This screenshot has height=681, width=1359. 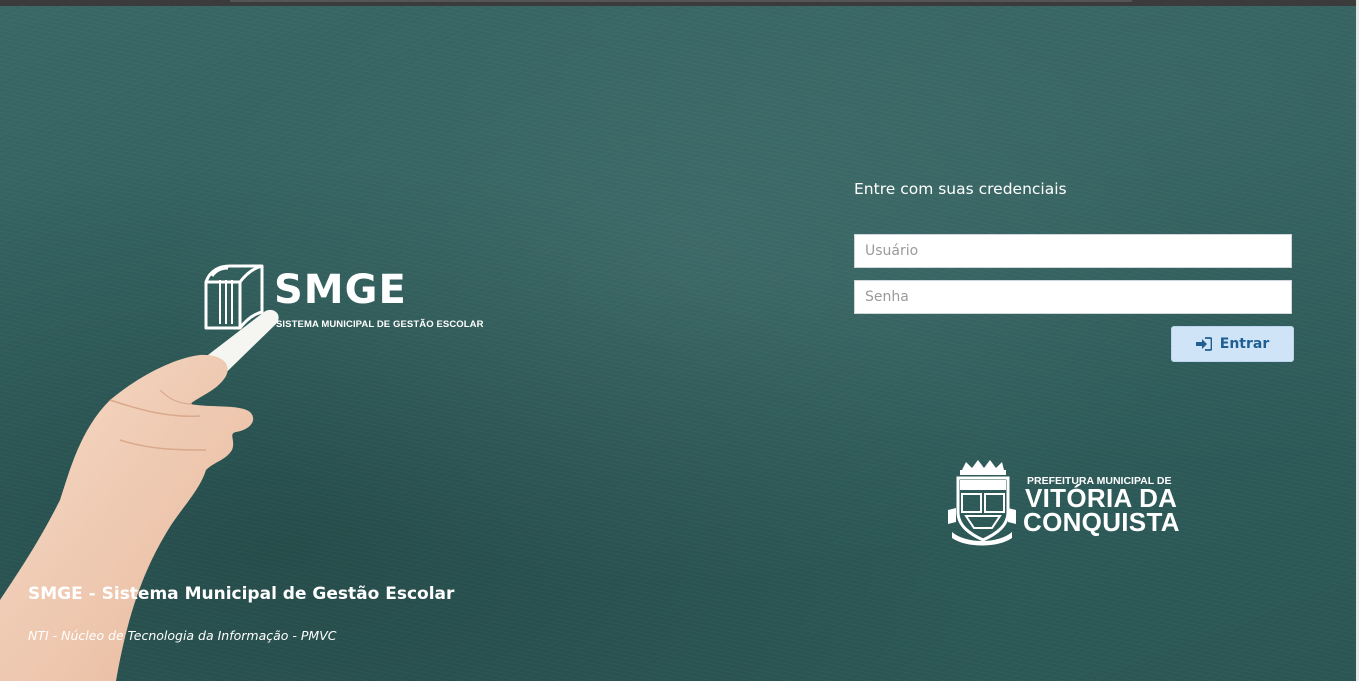 What do you see at coordinates (982, 503) in the screenshot?
I see `city-crest-icon` at bounding box center [982, 503].